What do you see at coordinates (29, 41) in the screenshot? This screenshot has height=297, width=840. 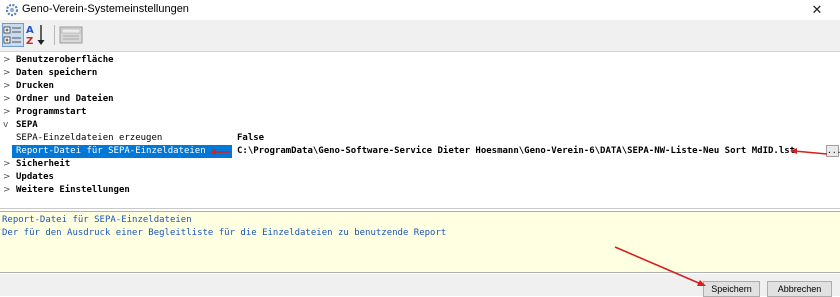 I see `svg-text: Z` at bounding box center [29, 41].